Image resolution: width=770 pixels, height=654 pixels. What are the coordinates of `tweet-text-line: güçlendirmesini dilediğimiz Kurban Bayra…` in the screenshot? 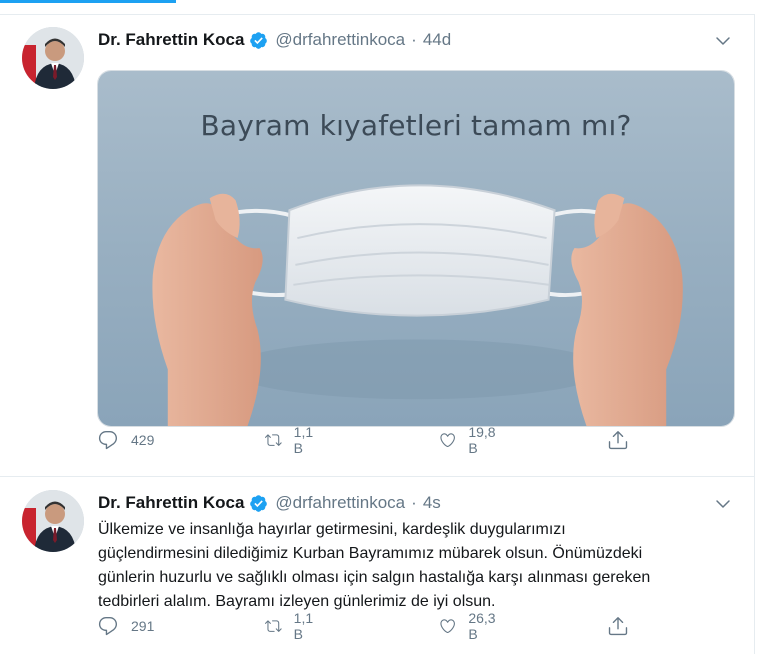 It's located at (370, 553).